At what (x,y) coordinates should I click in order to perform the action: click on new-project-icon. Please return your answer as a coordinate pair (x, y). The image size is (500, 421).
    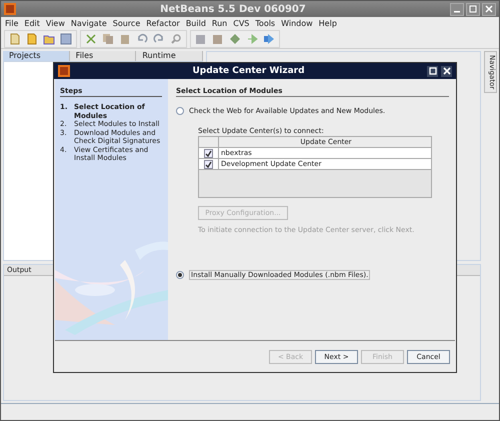
    Looking at the image, I should click on (32, 38).